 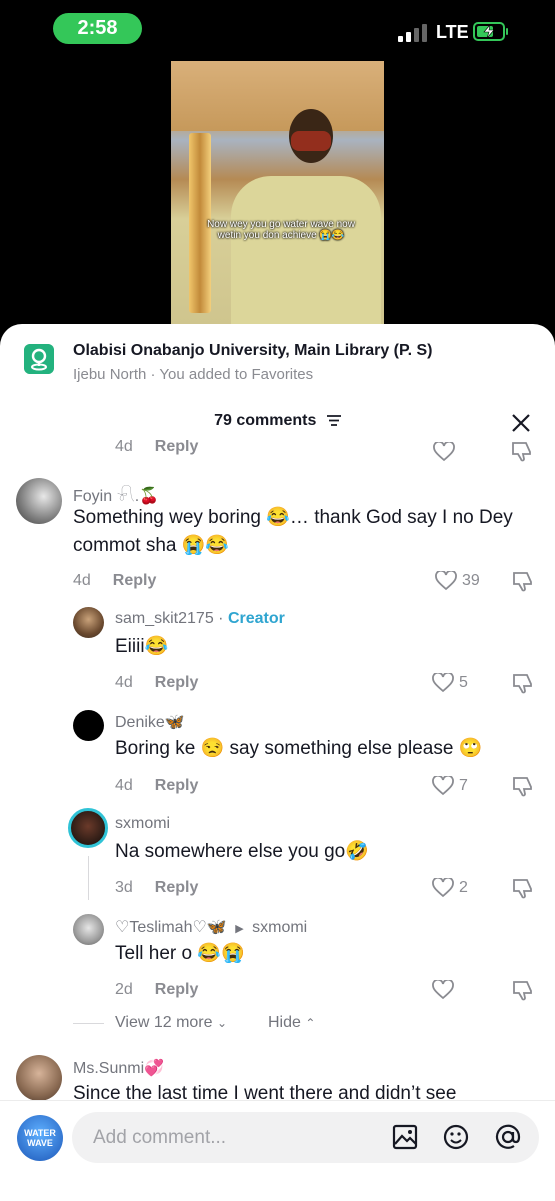 I want to click on comments-count: 79 comments, so click(x=265, y=420).